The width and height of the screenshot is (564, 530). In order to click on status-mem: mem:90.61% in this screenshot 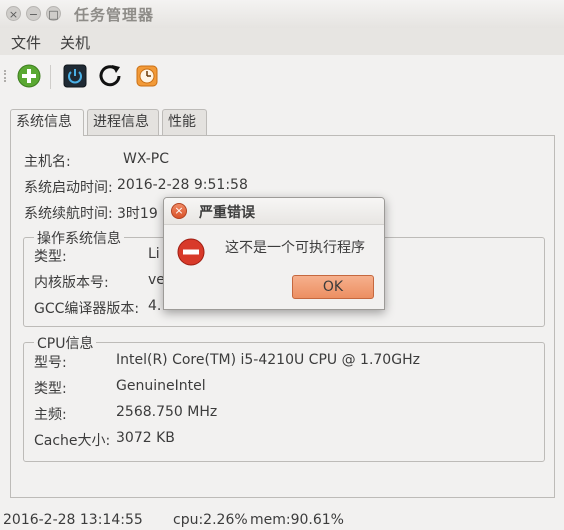, I will do `click(297, 520)`.